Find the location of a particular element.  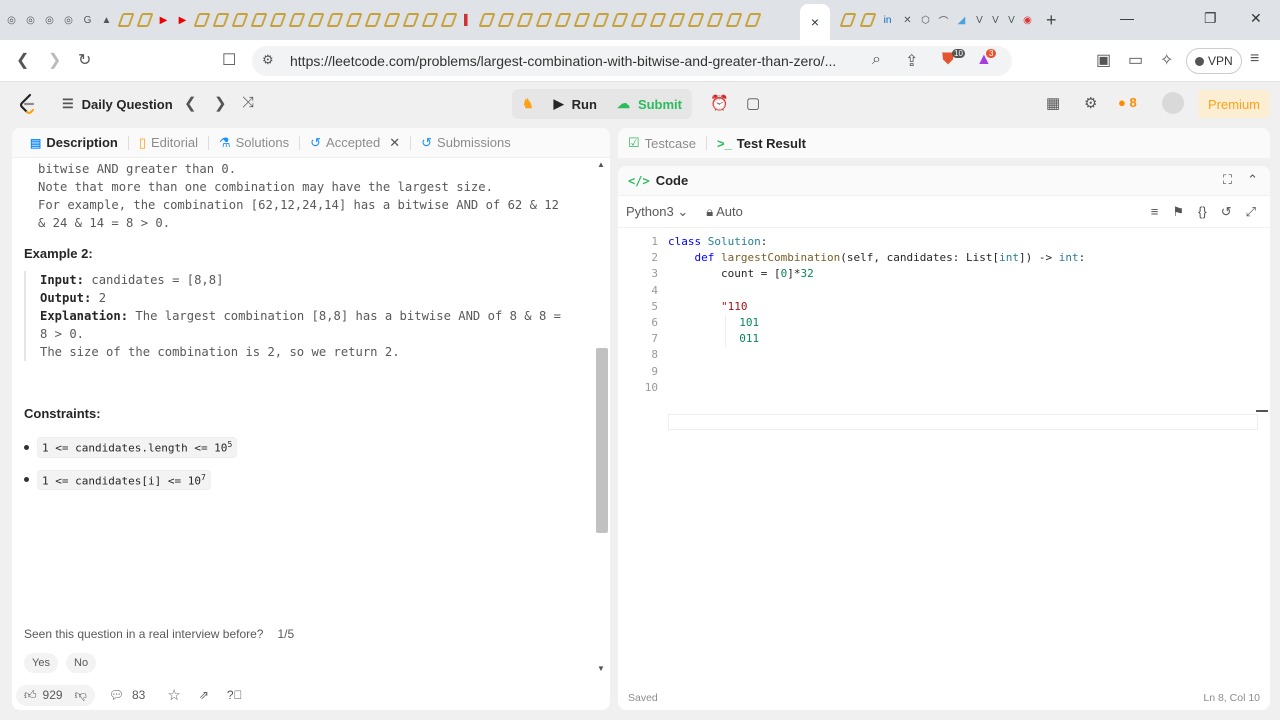

scrollbar-thumb is located at coordinates (602, 440).